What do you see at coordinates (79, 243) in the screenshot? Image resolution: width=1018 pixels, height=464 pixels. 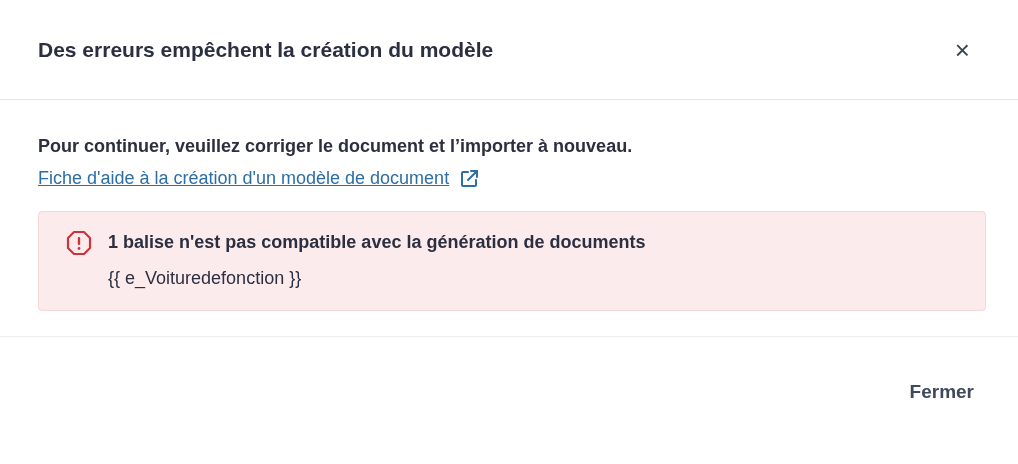 I see `error-icon` at bounding box center [79, 243].